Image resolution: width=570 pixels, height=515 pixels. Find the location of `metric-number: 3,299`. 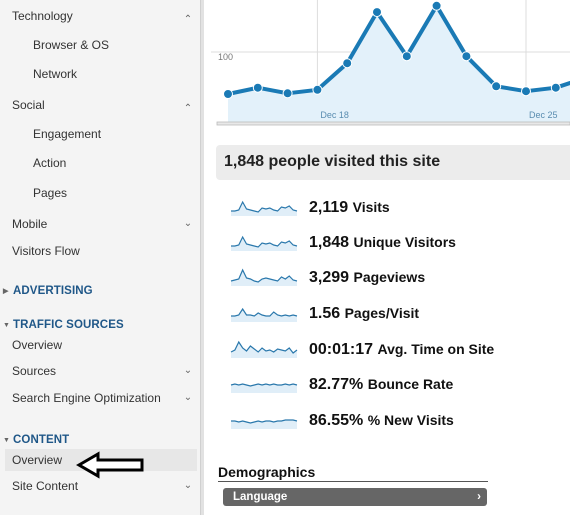

metric-number: 3,299 is located at coordinates (329, 277).